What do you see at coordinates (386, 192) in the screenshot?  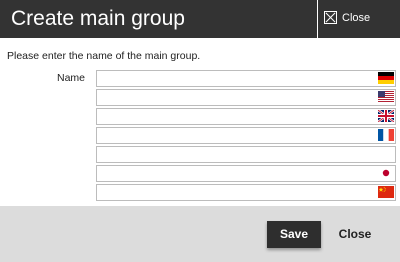 I see `flag-cn-icon` at bounding box center [386, 192].